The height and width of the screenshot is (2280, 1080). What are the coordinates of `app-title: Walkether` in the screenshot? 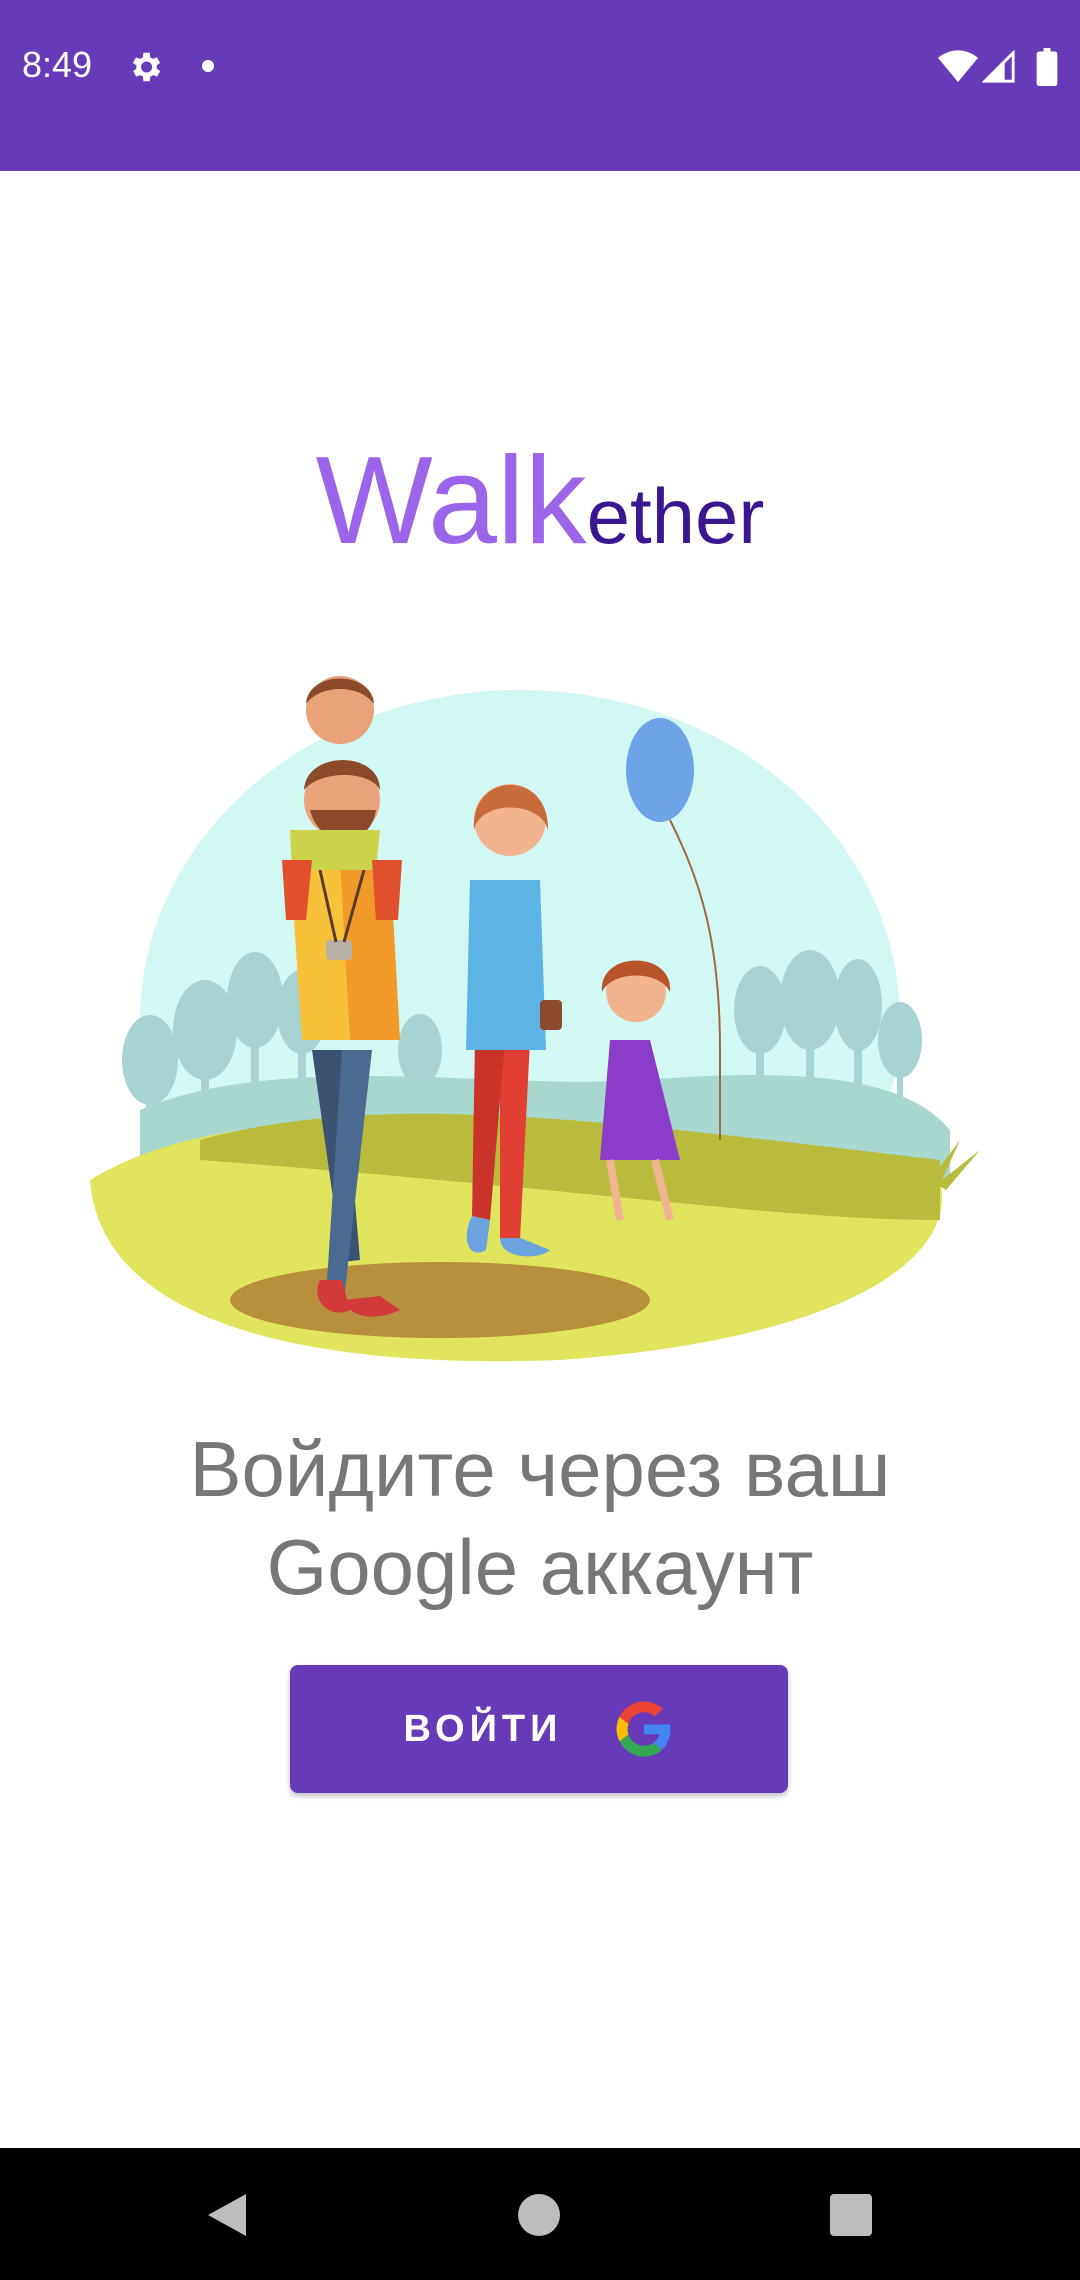 It's located at (540, 501).